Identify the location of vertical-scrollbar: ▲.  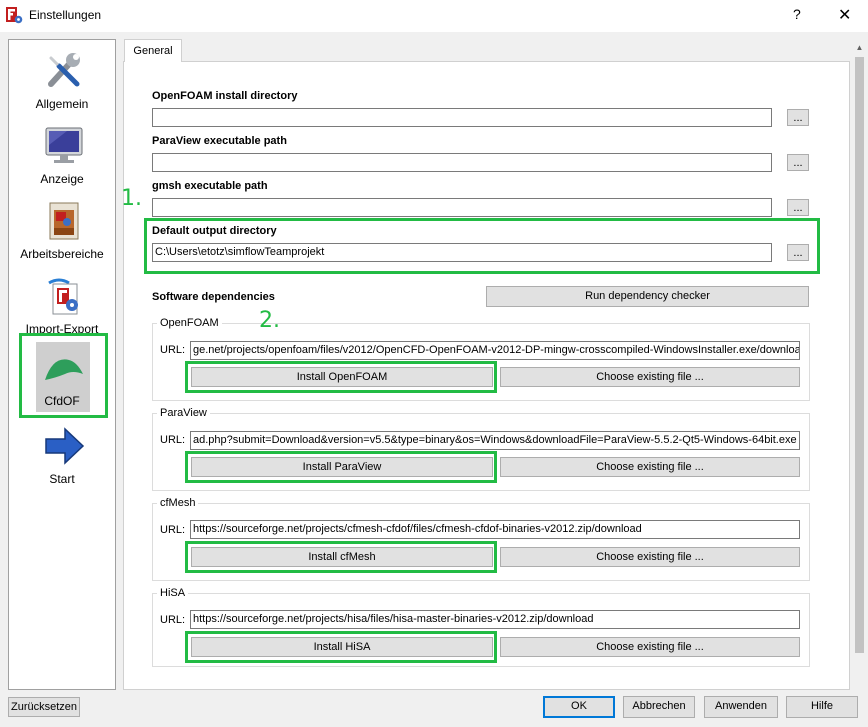
(859, 364).